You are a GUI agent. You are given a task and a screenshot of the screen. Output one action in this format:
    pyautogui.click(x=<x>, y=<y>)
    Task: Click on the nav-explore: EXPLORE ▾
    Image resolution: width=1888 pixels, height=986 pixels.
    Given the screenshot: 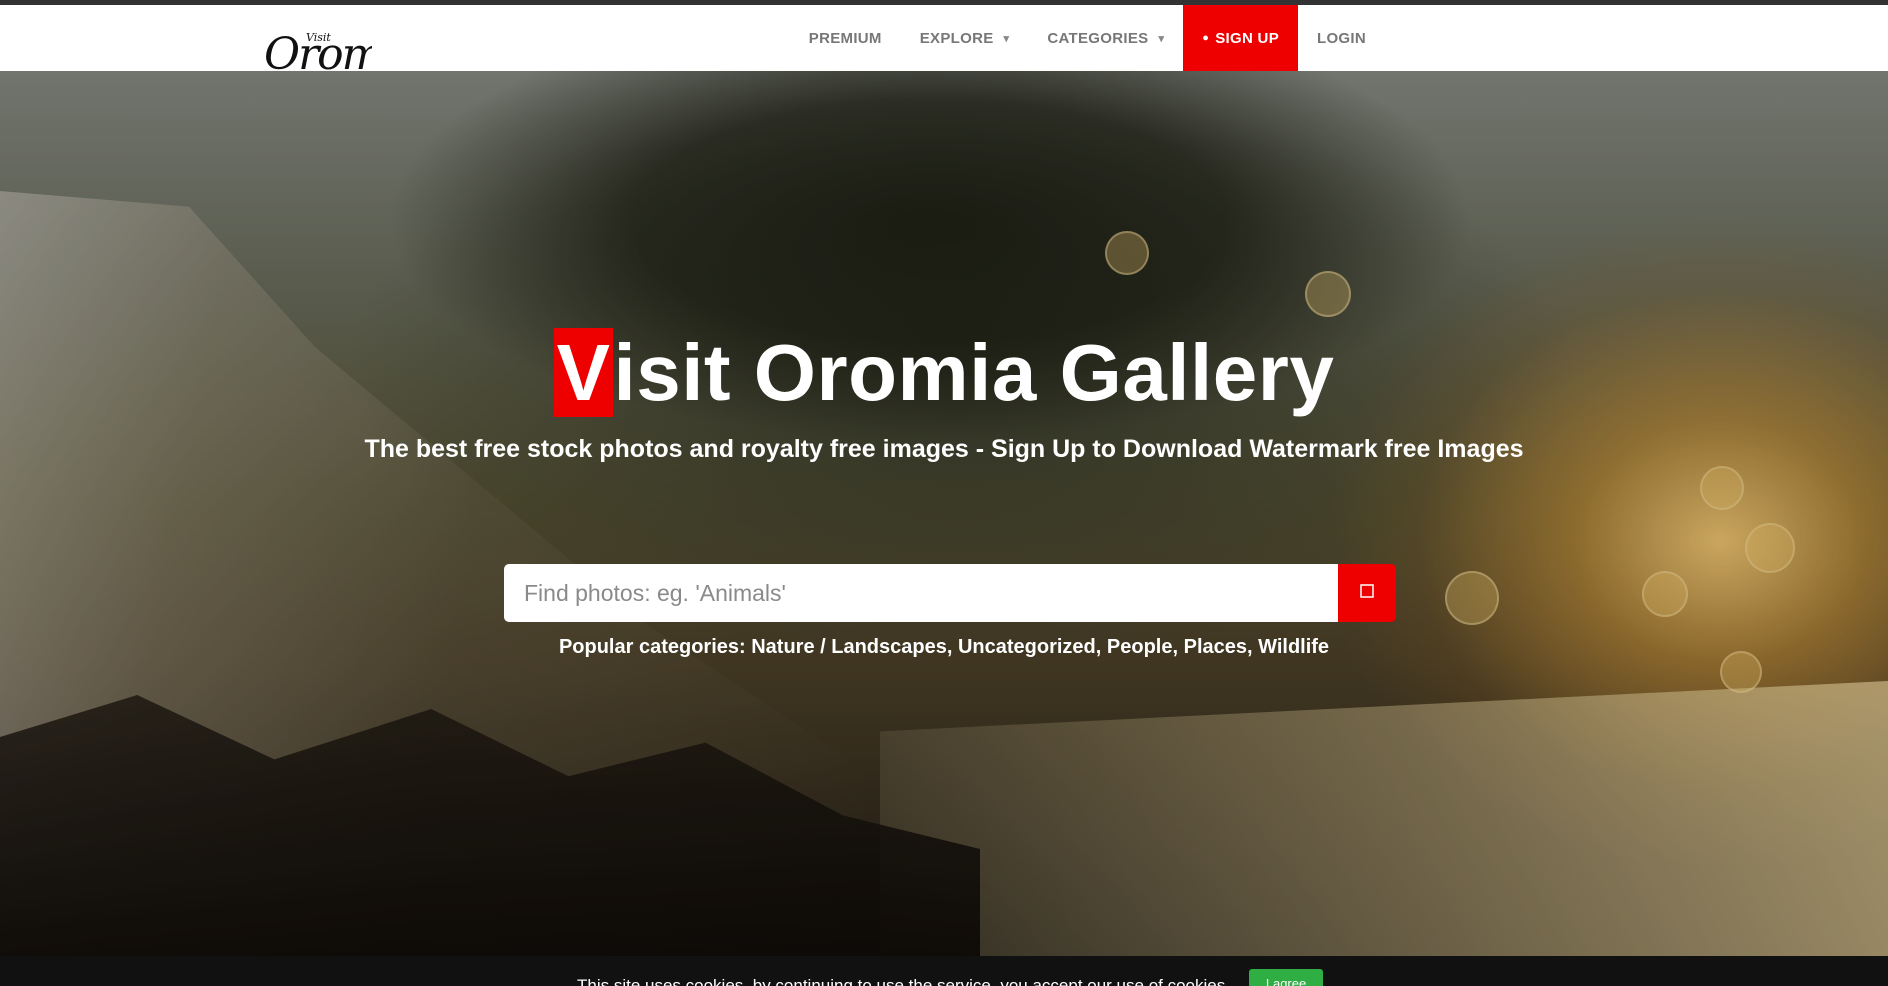 What is the action you would take?
    pyautogui.click(x=965, y=38)
    